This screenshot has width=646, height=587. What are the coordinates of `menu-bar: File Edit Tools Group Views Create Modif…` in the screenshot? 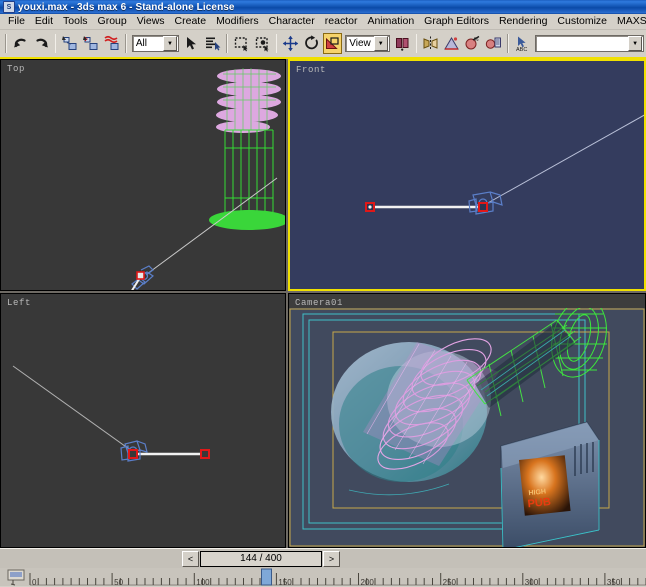 It's located at (323, 22).